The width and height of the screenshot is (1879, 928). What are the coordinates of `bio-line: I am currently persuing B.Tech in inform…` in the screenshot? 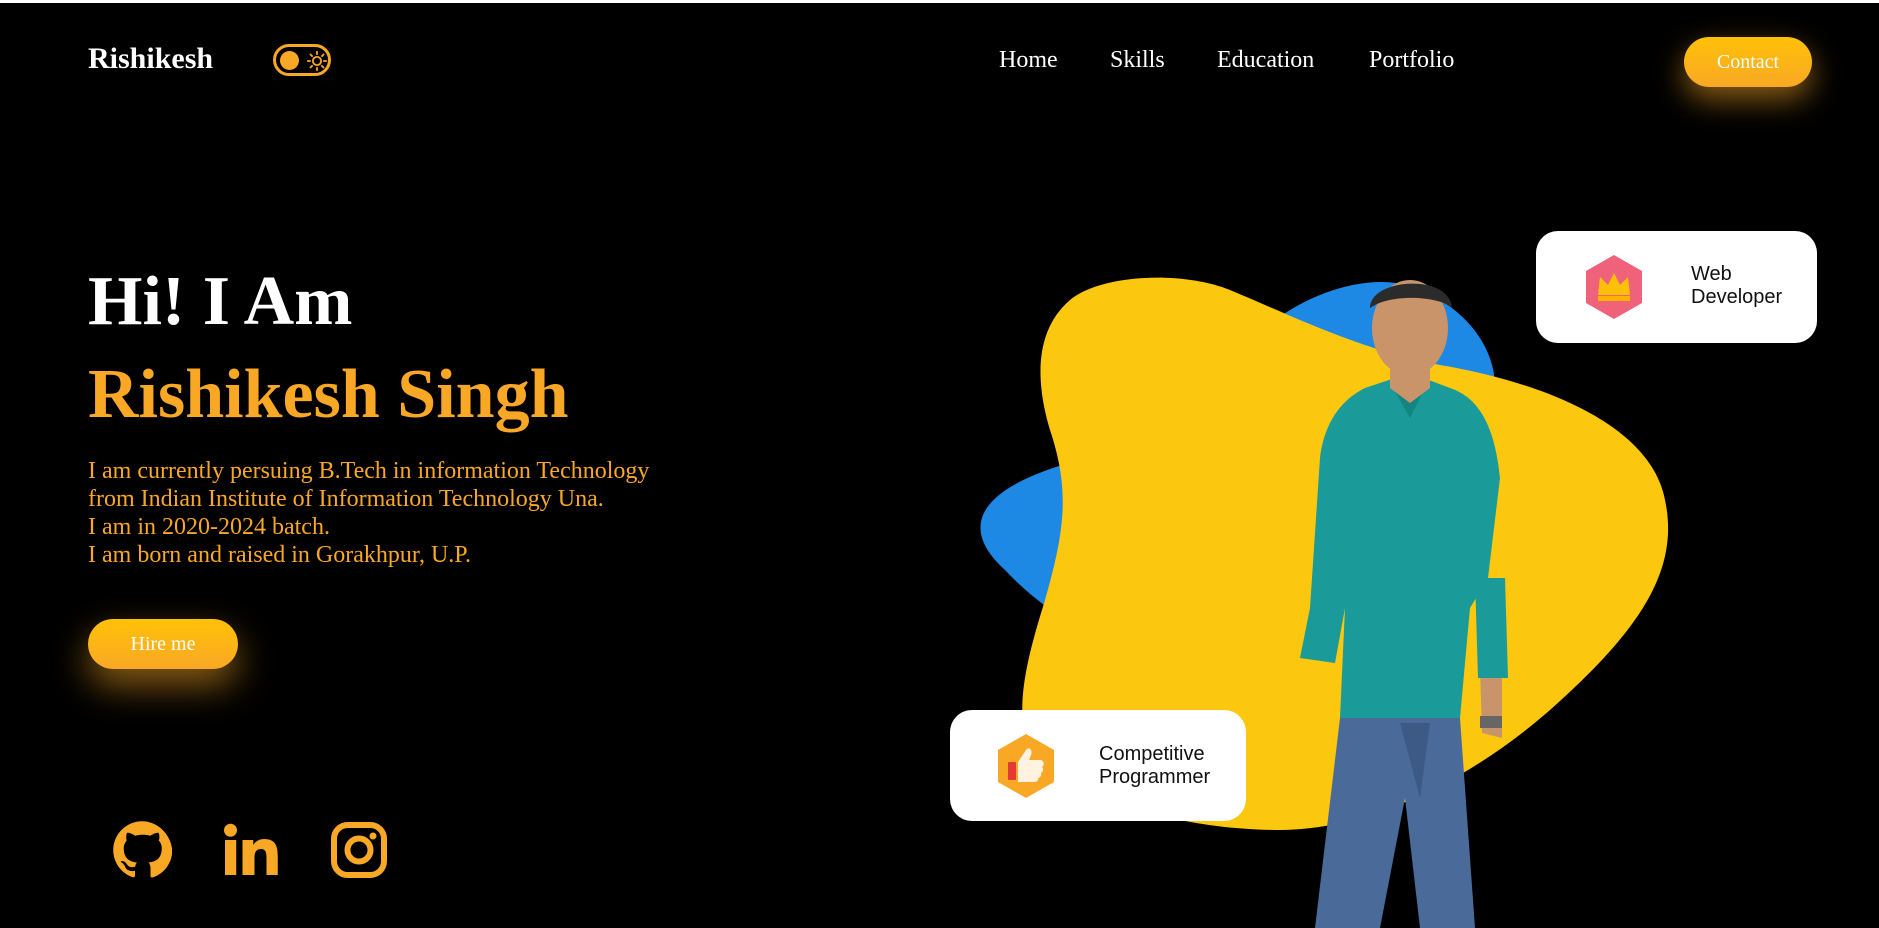 It's located at (369, 471).